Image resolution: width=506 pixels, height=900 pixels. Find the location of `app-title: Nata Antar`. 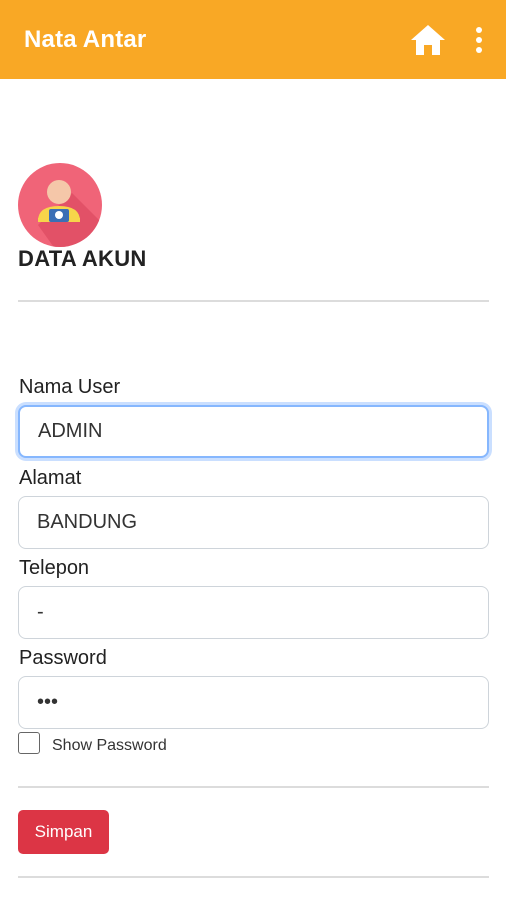

app-title: Nata Antar is located at coordinates (85, 39).